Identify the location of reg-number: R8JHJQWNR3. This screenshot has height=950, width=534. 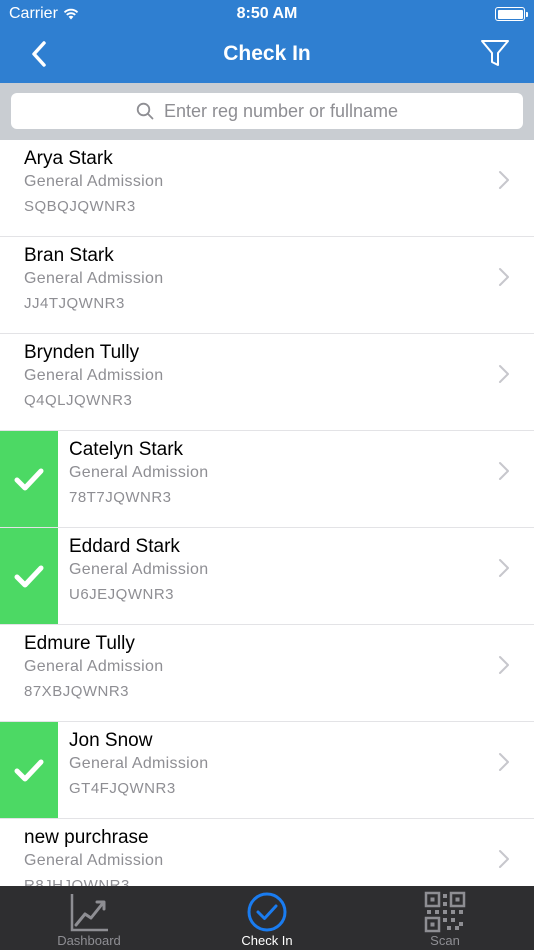
(77, 881).